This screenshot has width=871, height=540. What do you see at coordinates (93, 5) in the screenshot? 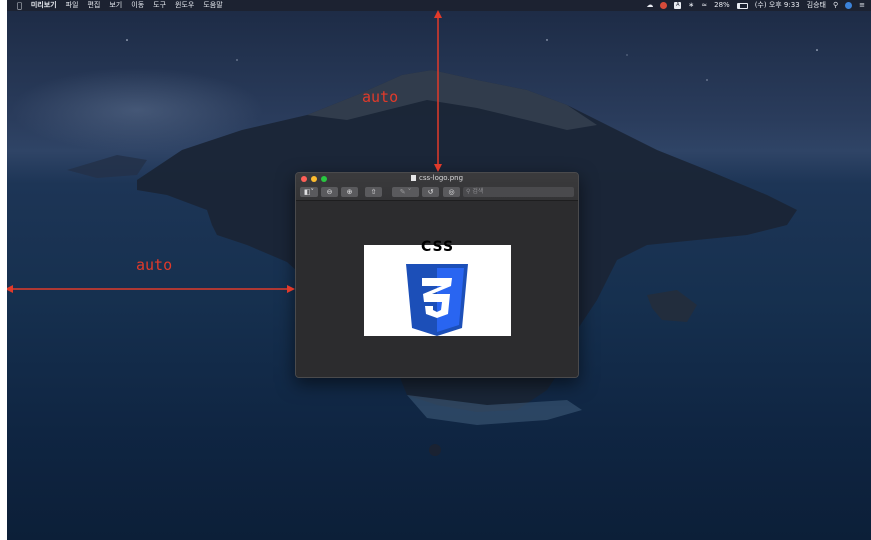
I see `menu-edit: 편집` at bounding box center [93, 5].